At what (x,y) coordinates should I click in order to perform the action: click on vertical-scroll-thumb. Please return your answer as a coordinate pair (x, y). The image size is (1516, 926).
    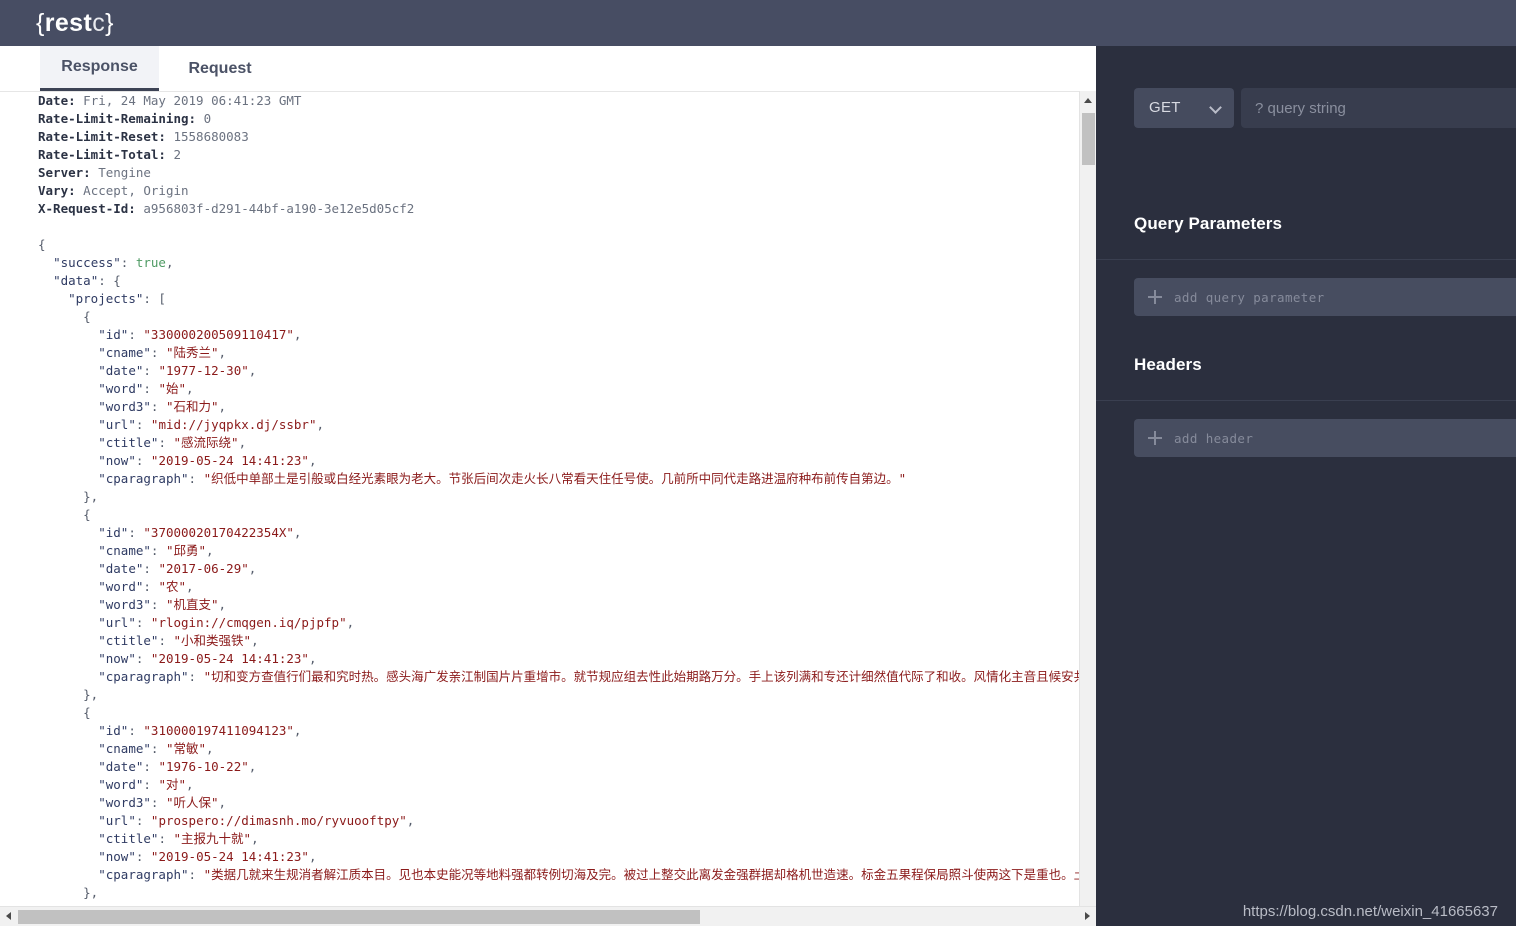
    Looking at the image, I should click on (1088, 139).